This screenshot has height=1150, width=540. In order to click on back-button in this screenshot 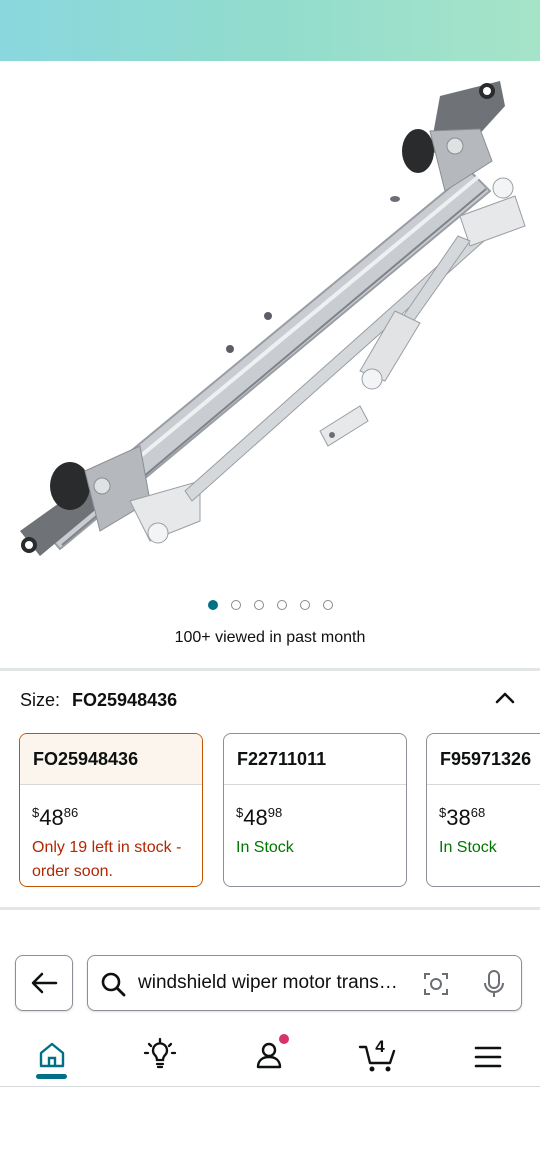, I will do `click(44, 983)`.